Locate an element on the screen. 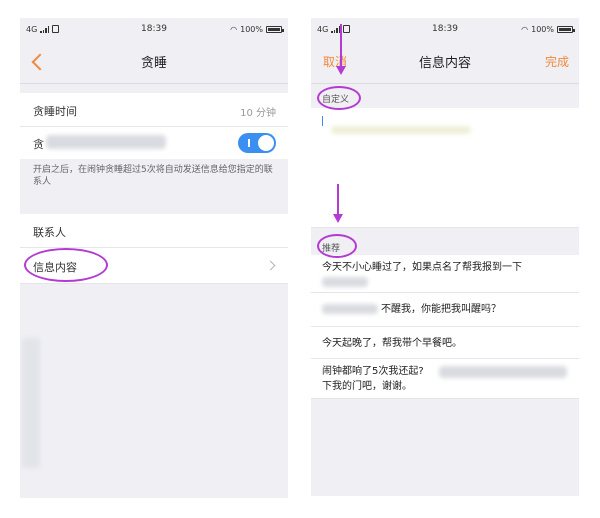 This screenshot has width=600, height=518. recommendation-item: 今天起晚了，帮我带个早餐吧。 is located at coordinates (445, 343).